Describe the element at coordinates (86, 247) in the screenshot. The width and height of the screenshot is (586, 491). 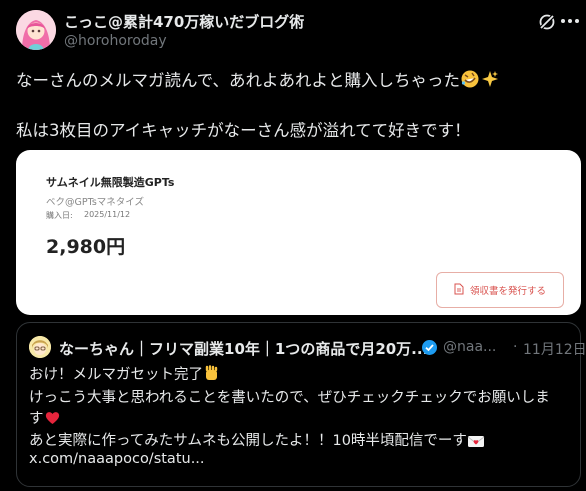
I see `product-price: 2,980円` at that location.